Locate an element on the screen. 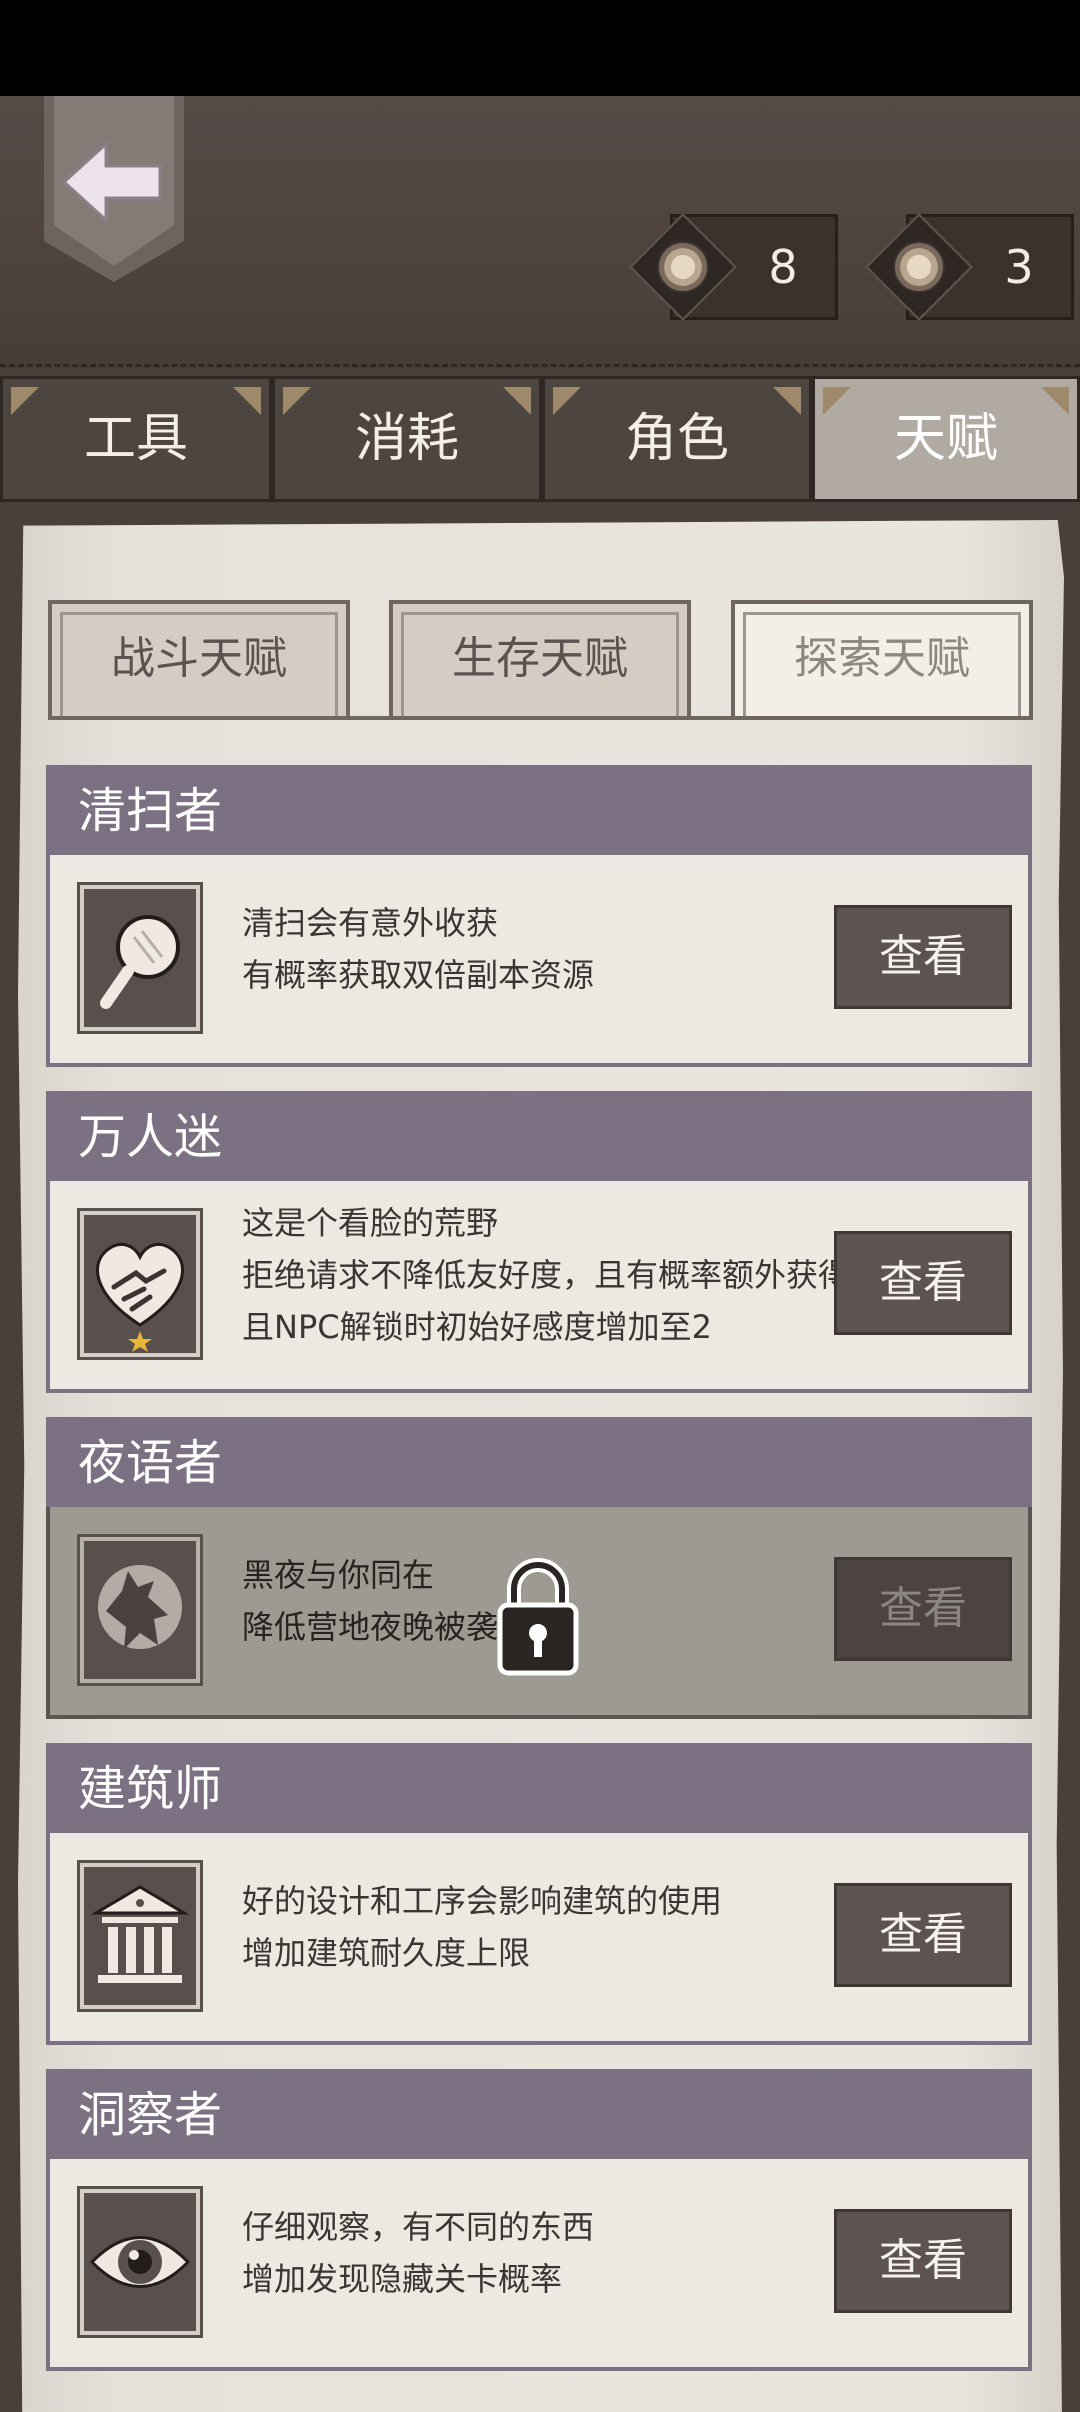 The width and height of the screenshot is (1080, 2412). stitch-line is located at coordinates (540, 365).